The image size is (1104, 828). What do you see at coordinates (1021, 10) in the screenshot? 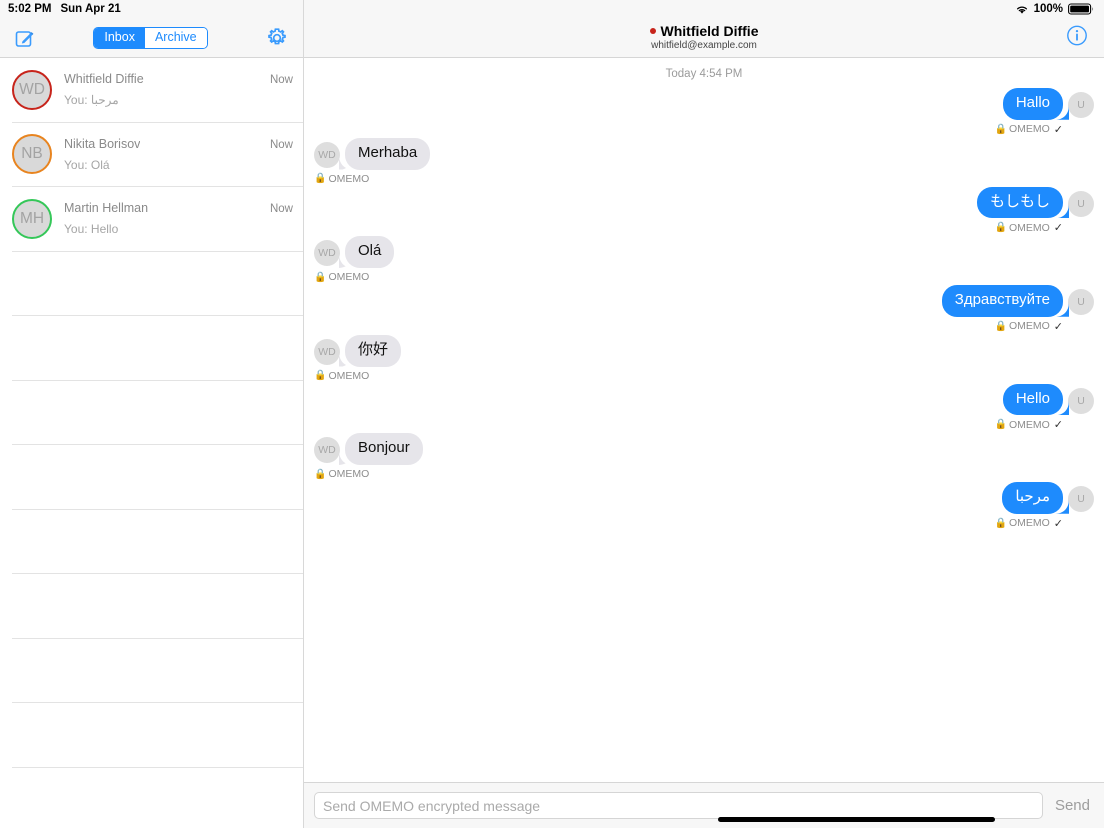
I see `wifi-icon` at bounding box center [1021, 10].